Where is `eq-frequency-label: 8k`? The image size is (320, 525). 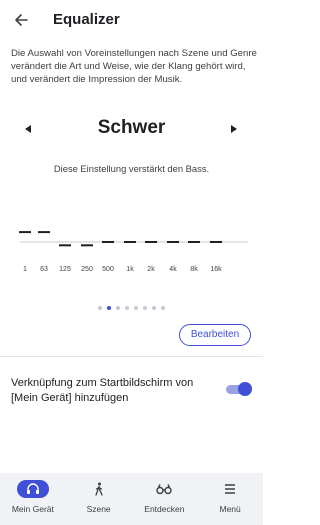 eq-frequency-label: 8k is located at coordinates (194, 269).